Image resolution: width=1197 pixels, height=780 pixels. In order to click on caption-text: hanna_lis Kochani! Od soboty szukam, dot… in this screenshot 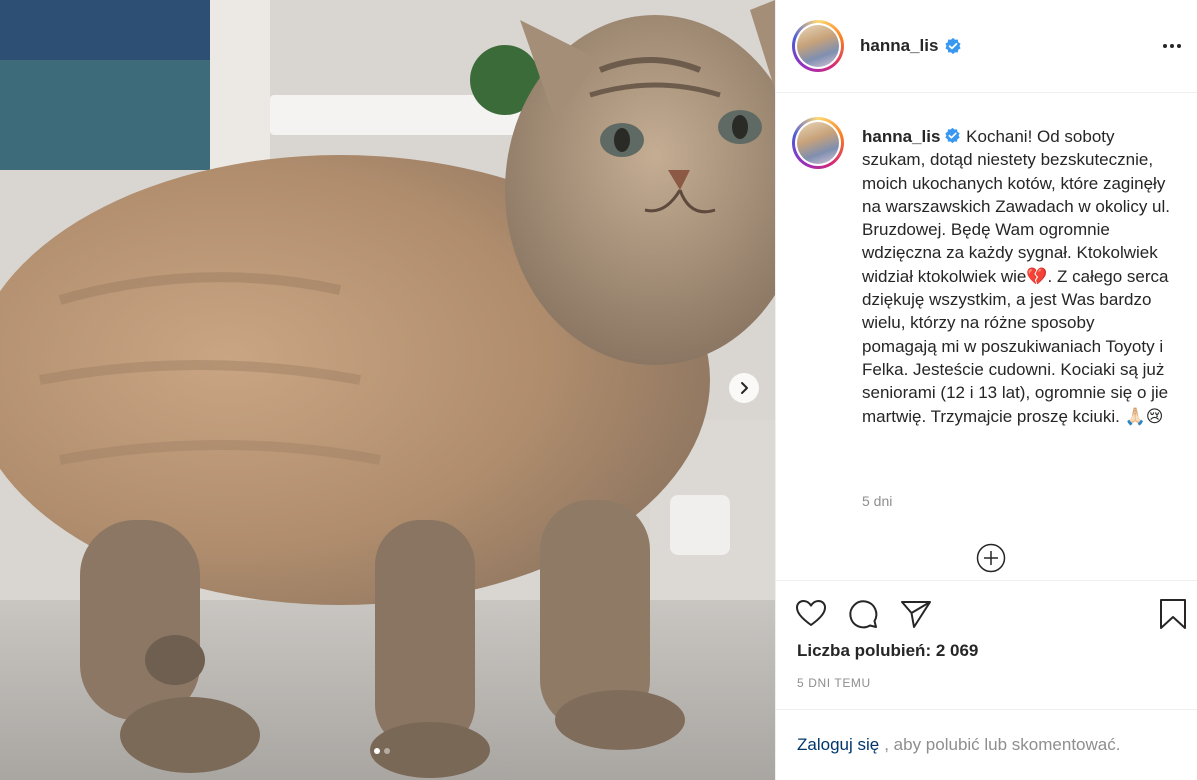, I will do `click(1017, 276)`.